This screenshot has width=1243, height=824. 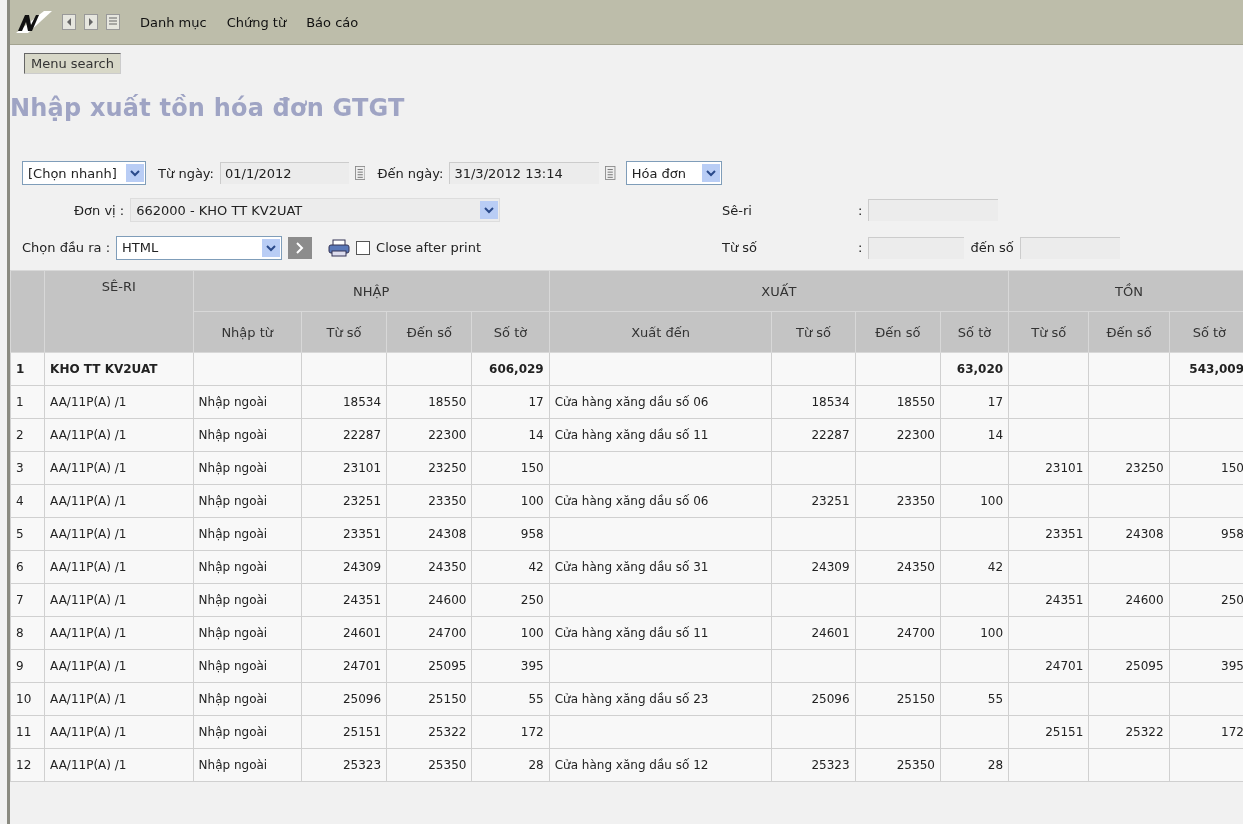 I want to click on table-cell: 606,029, so click(x=510, y=369).